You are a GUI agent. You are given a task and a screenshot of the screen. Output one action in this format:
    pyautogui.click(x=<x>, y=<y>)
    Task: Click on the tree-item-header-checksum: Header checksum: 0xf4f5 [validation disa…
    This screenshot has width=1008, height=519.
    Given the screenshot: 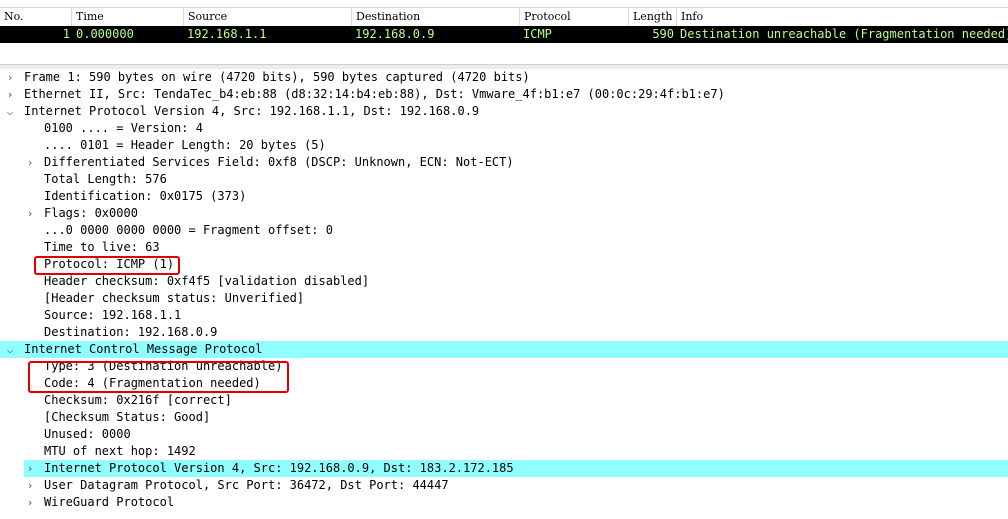 What is the action you would take?
    pyautogui.click(x=504, y=281)
    